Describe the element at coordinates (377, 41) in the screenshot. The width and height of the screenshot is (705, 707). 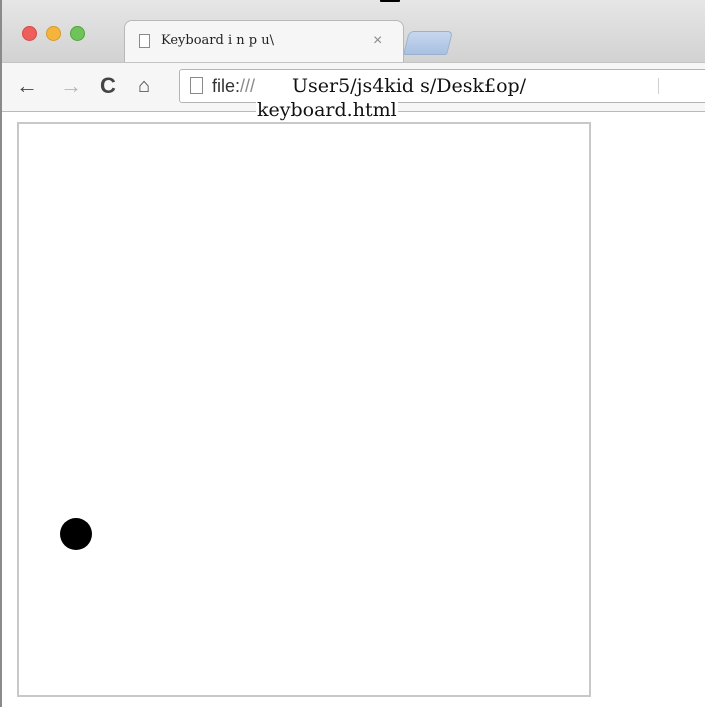
I see `close-icon: ×` at that location.